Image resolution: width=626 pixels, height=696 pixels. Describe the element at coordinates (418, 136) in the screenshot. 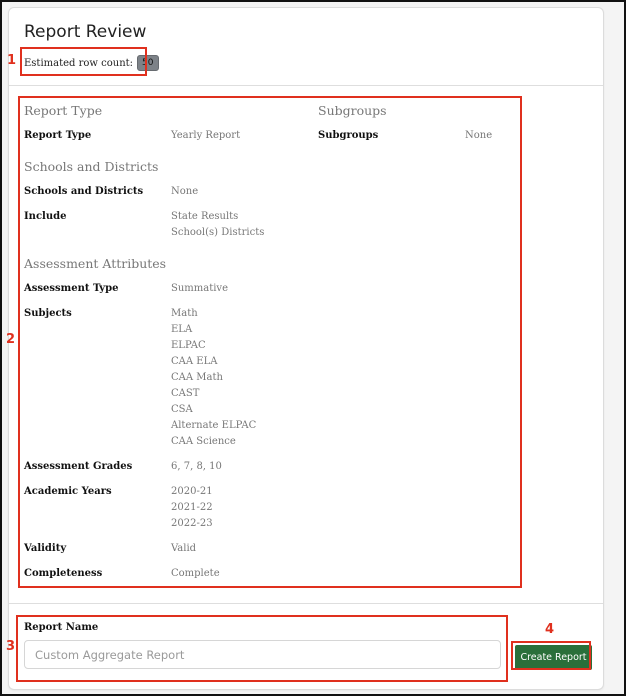

I see `summary-field: Subgroups None` at that location.